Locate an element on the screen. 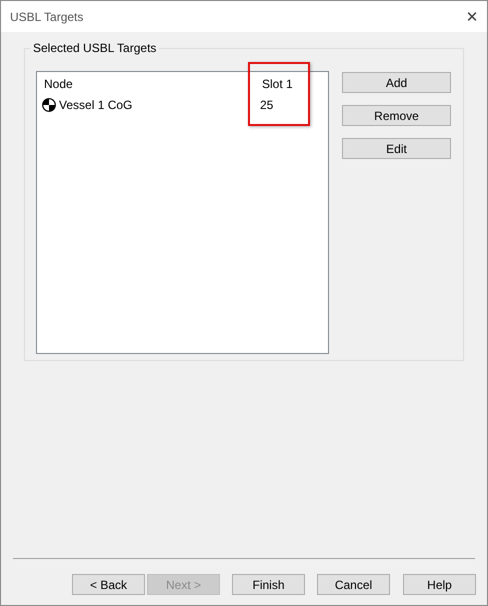 The height and width of the screenshot is (606, 488). action-button: Remove is located at coordinates (396, 115).